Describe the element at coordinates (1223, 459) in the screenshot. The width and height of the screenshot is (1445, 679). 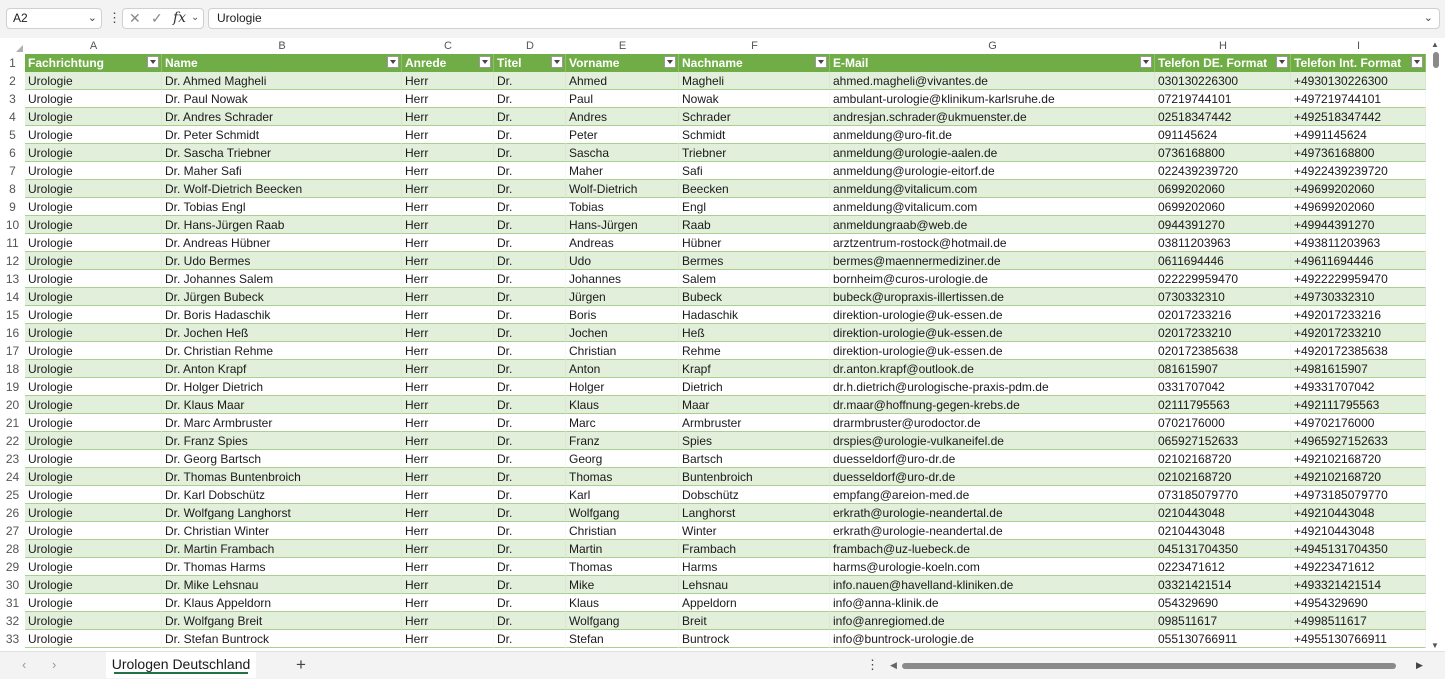
I see `cell-telefon-de: 02102168720` at that location.